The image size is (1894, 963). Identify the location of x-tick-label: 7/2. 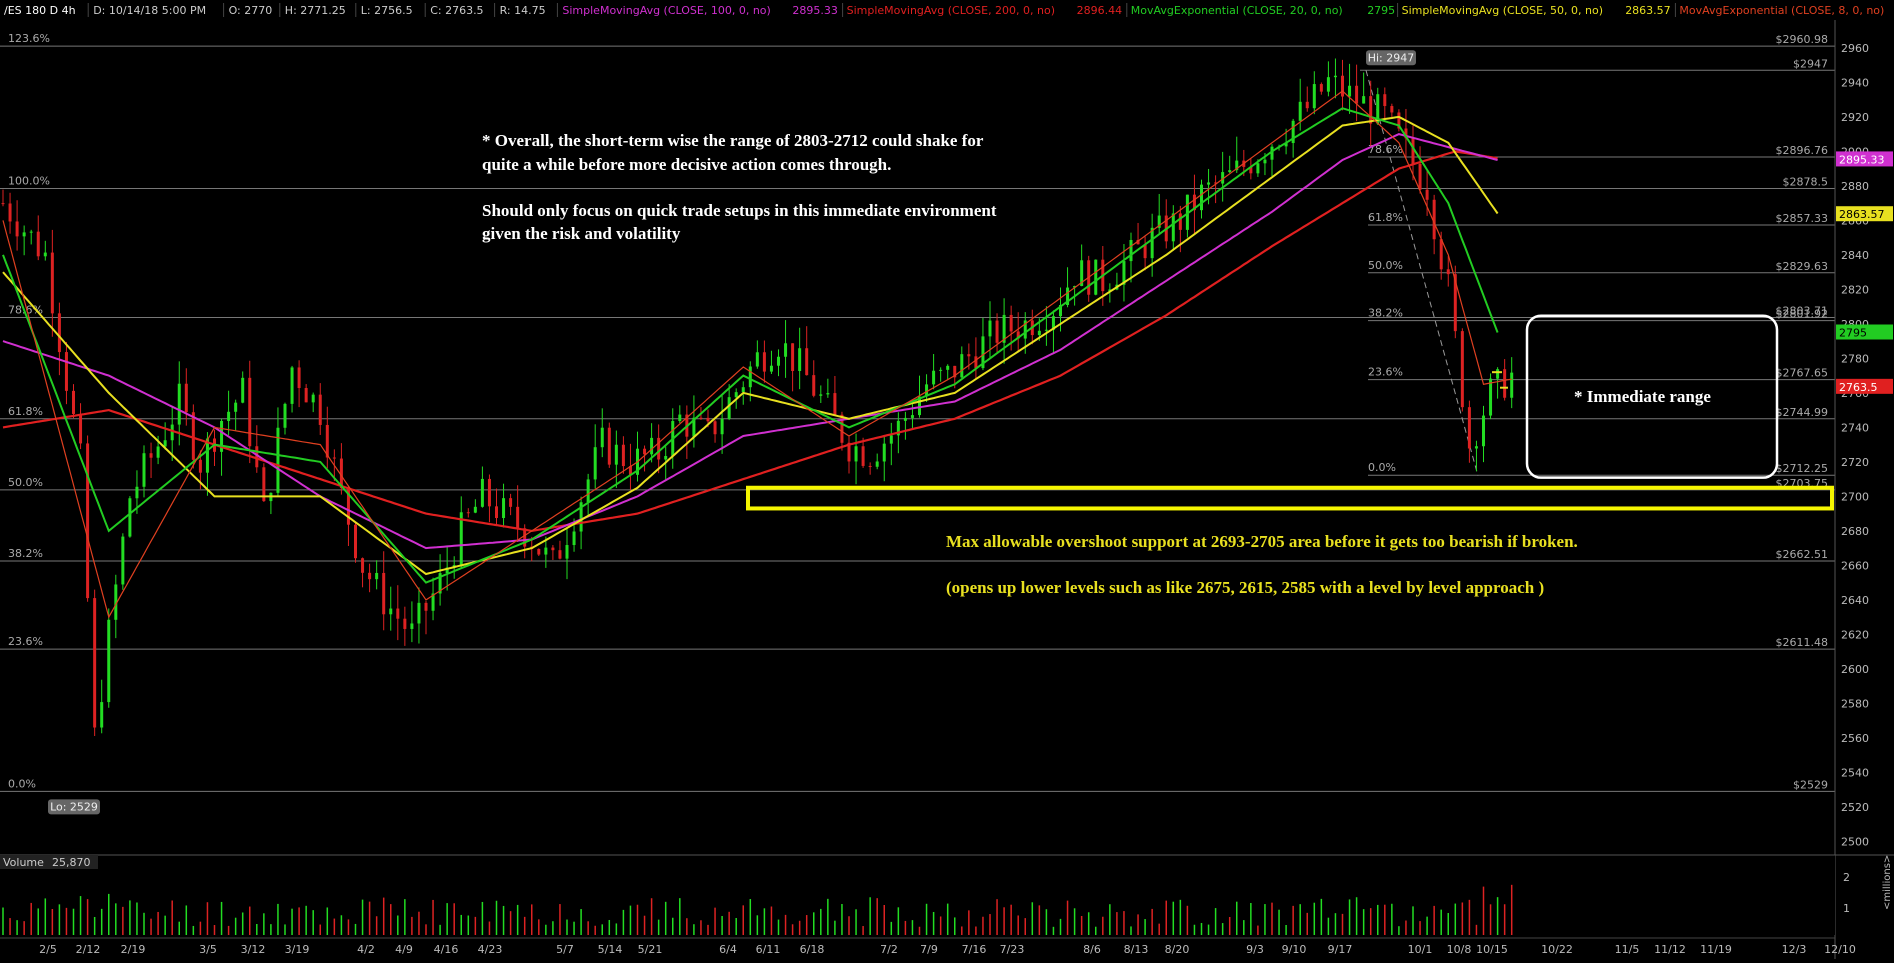
(889, 949).